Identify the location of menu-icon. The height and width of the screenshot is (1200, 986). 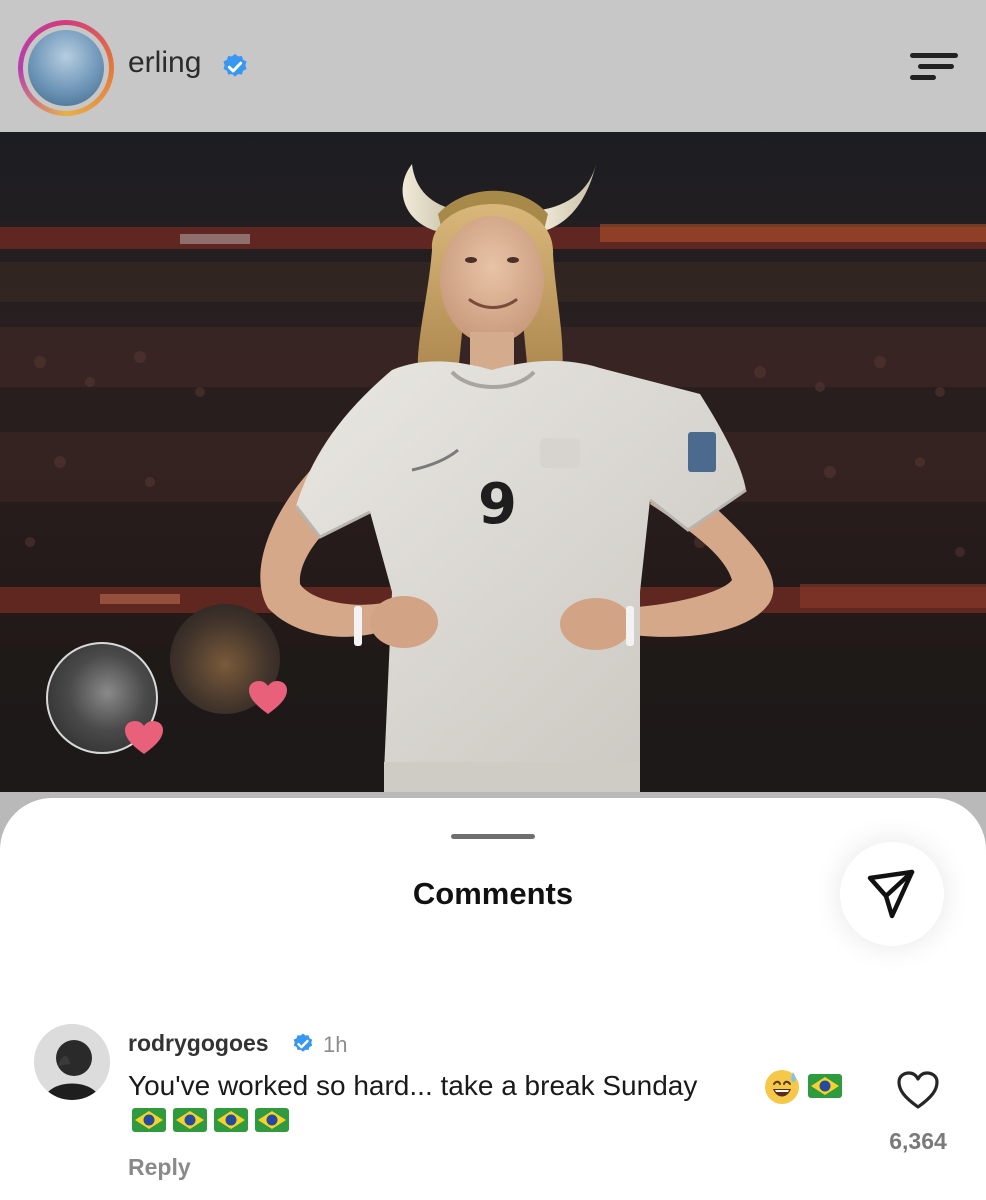
(932, 66).